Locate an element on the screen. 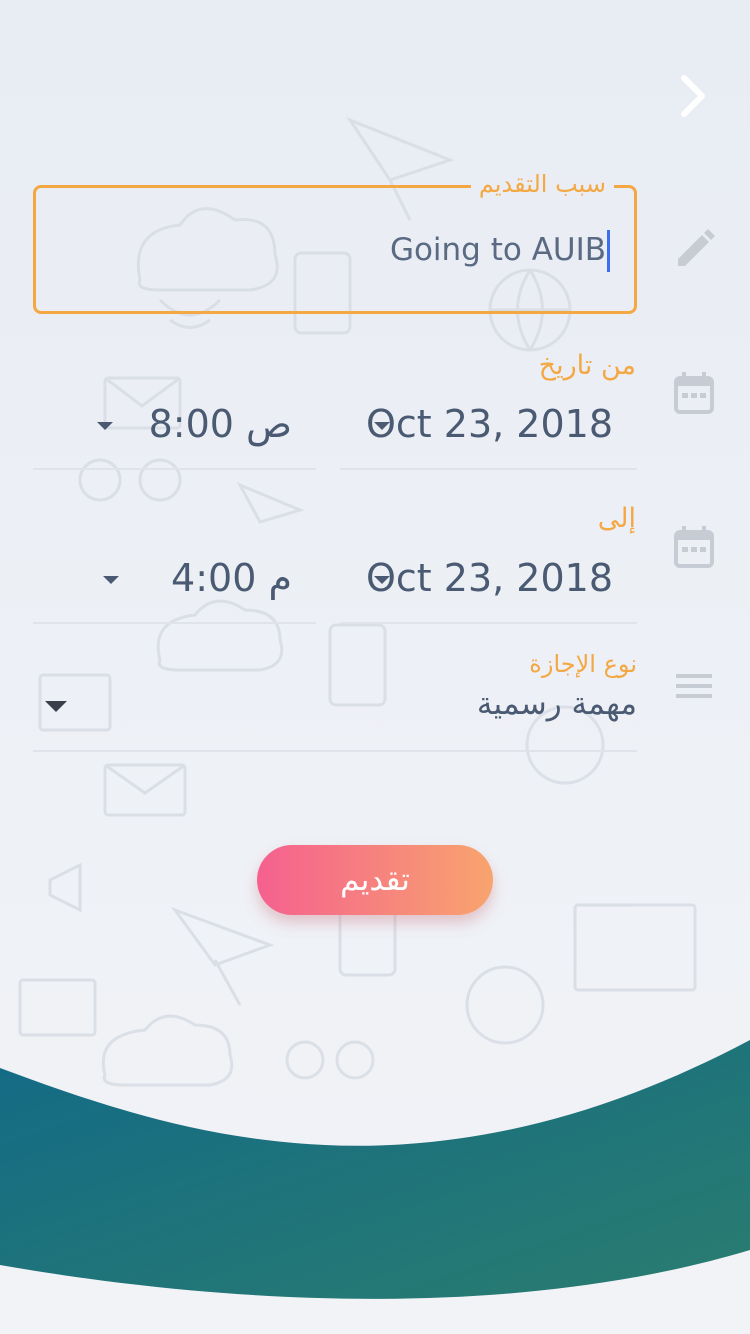  to-time-value: 4:00 م is located at coordinates (231, 578).